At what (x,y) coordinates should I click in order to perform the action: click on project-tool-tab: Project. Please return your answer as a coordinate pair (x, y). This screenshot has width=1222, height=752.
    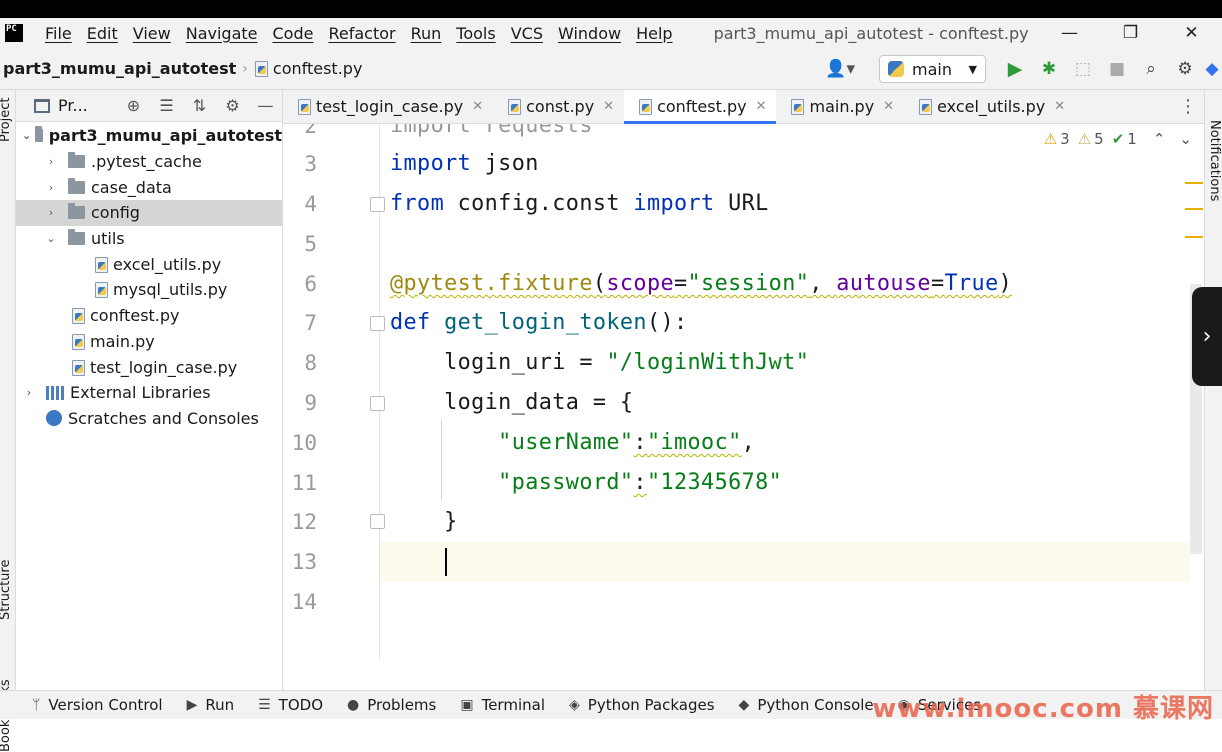
    Looking at the image, I should click on (6, 120).